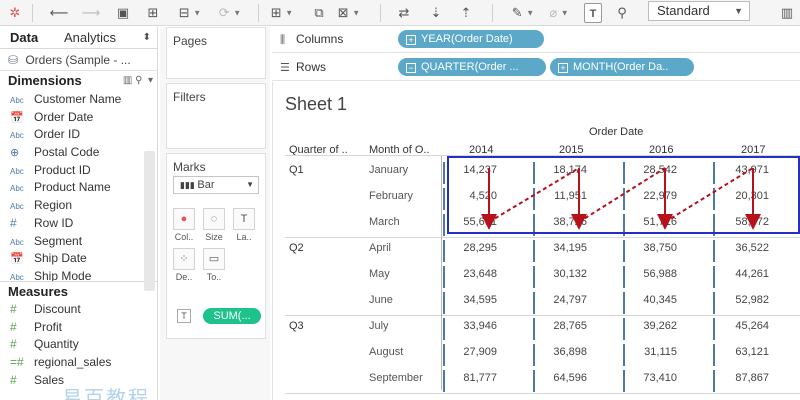 Image resolution: width=800 pixels, height=400 pixels. What do you see at coordinates (384, 222) in the screenshot?
I see `month-label: March` at bounding box center [384, 222].